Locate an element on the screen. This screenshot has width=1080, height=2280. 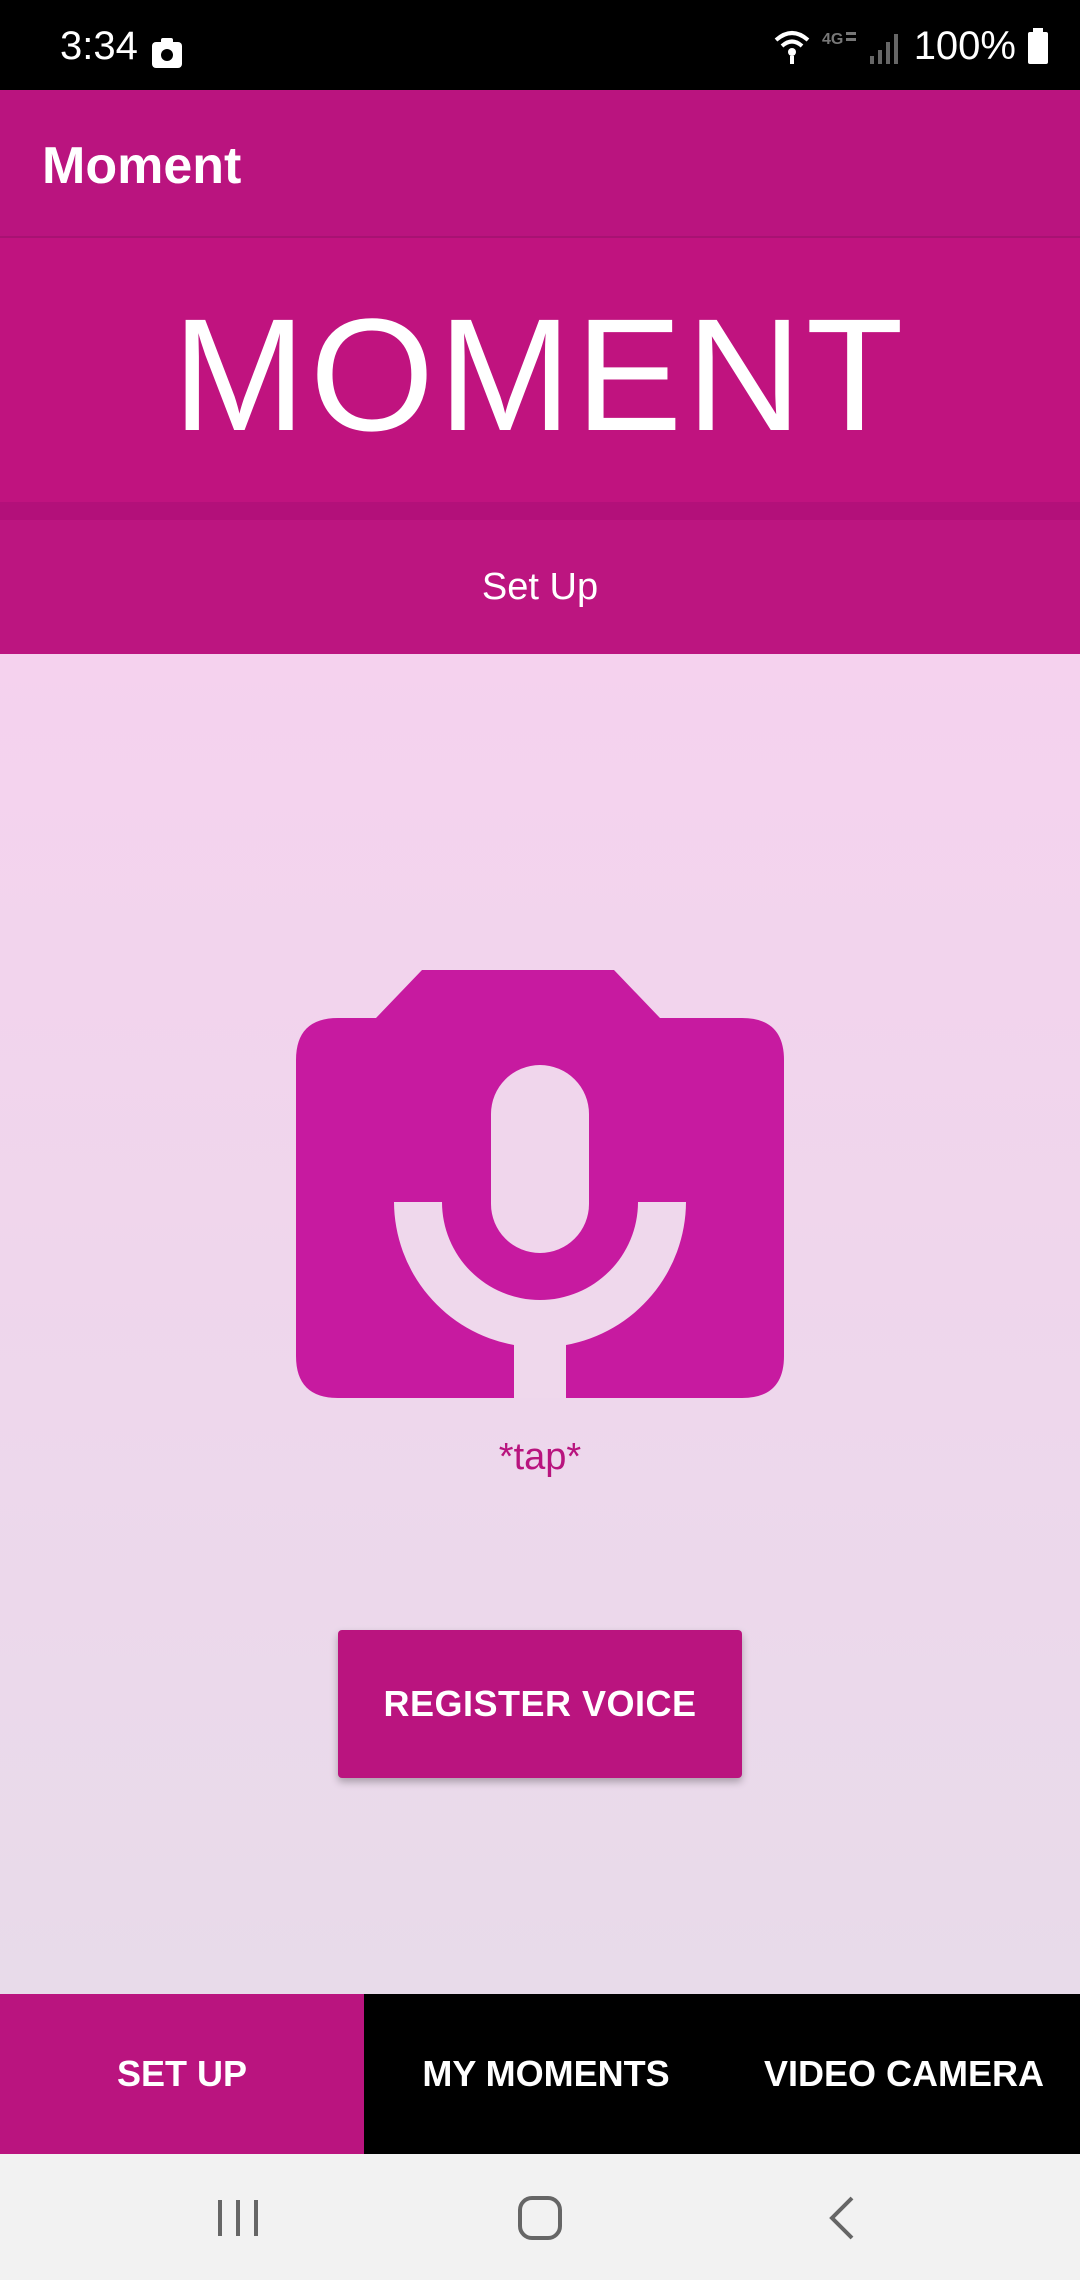
section-header: Set Up is located at coordinates (540, 587).